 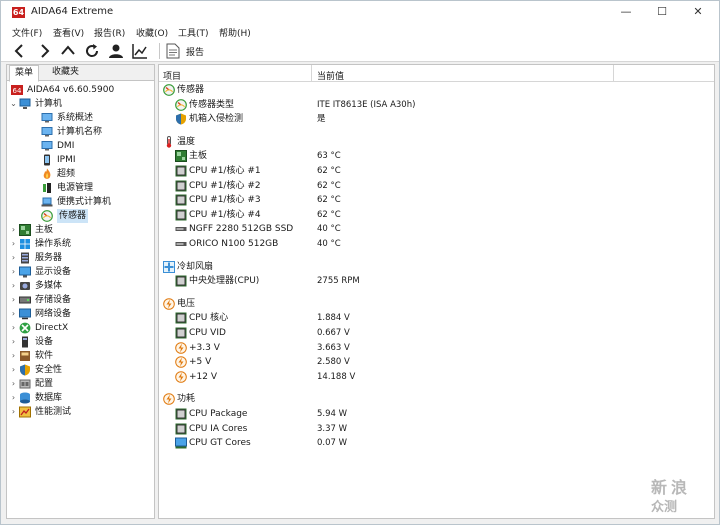 I want to click on up-icon, so click(x=68, y=51).